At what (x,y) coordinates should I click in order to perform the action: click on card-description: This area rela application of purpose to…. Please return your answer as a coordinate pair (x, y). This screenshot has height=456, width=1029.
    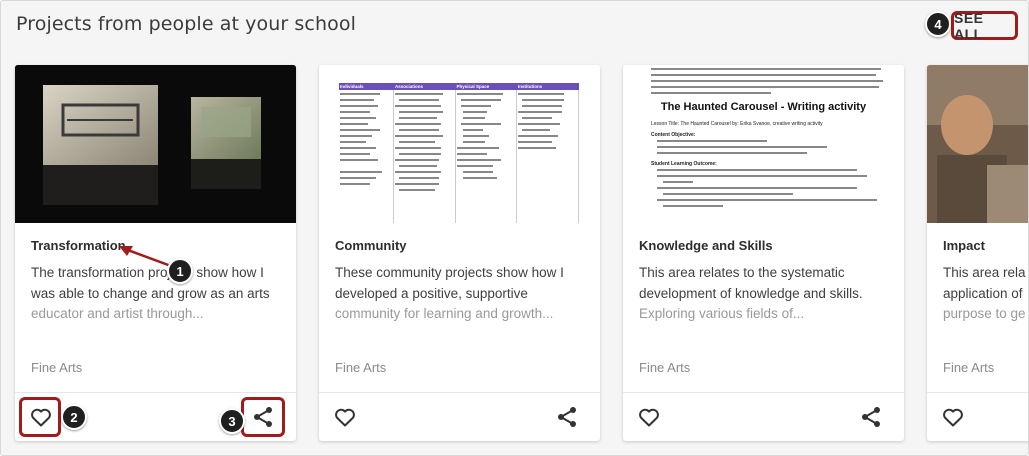
    Looking at the image, I should click on (985, 294).